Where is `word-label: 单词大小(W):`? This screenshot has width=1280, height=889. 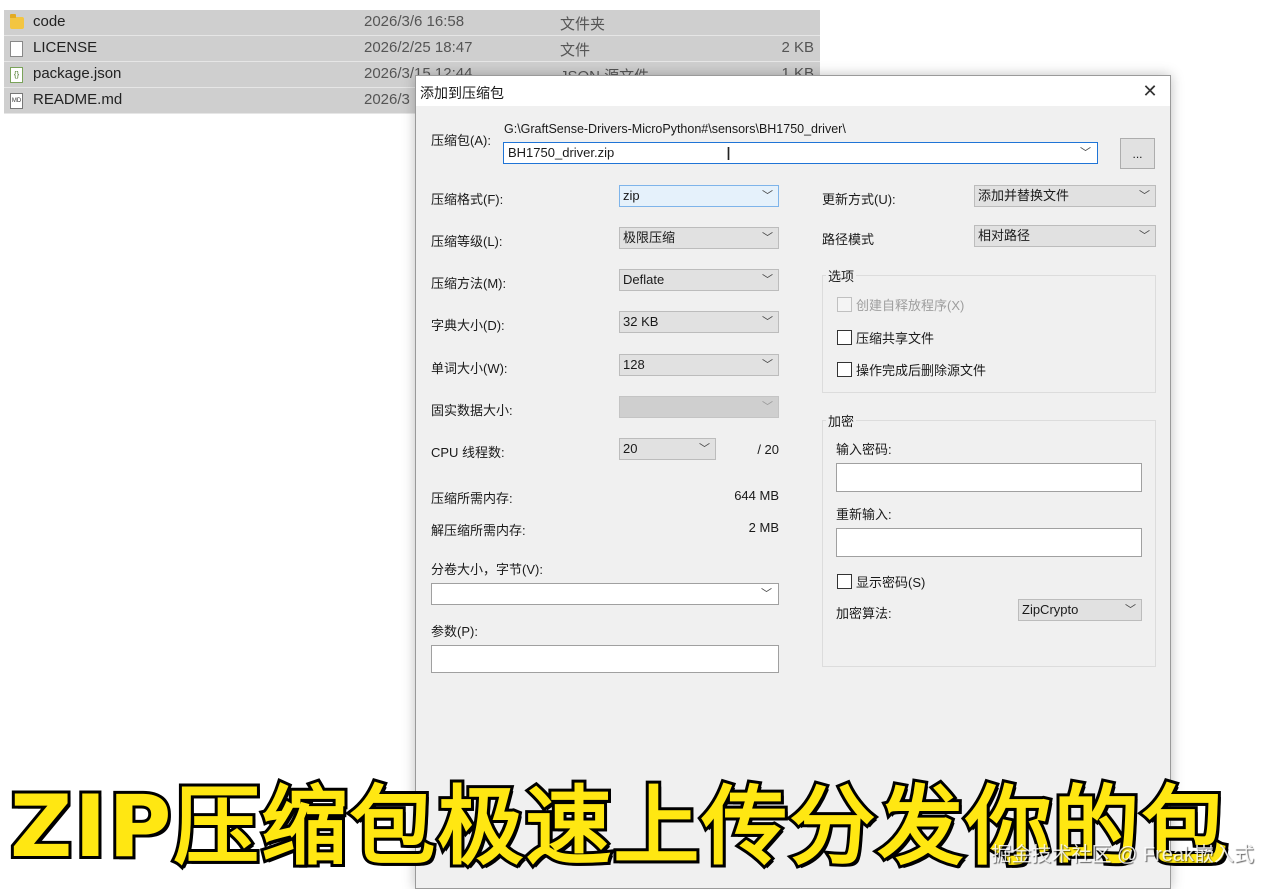 word-label: 单词大小(W): is located at coordinates (469, 368).